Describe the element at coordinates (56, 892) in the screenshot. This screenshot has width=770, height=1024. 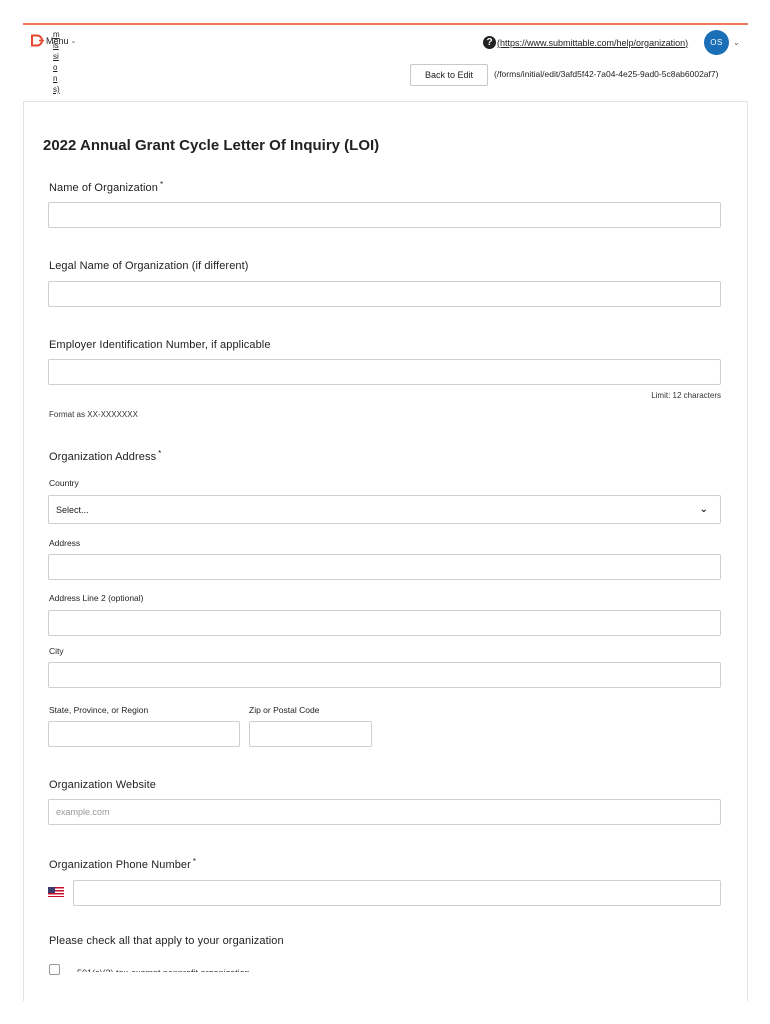
I see `us-flag-icon` at that location.